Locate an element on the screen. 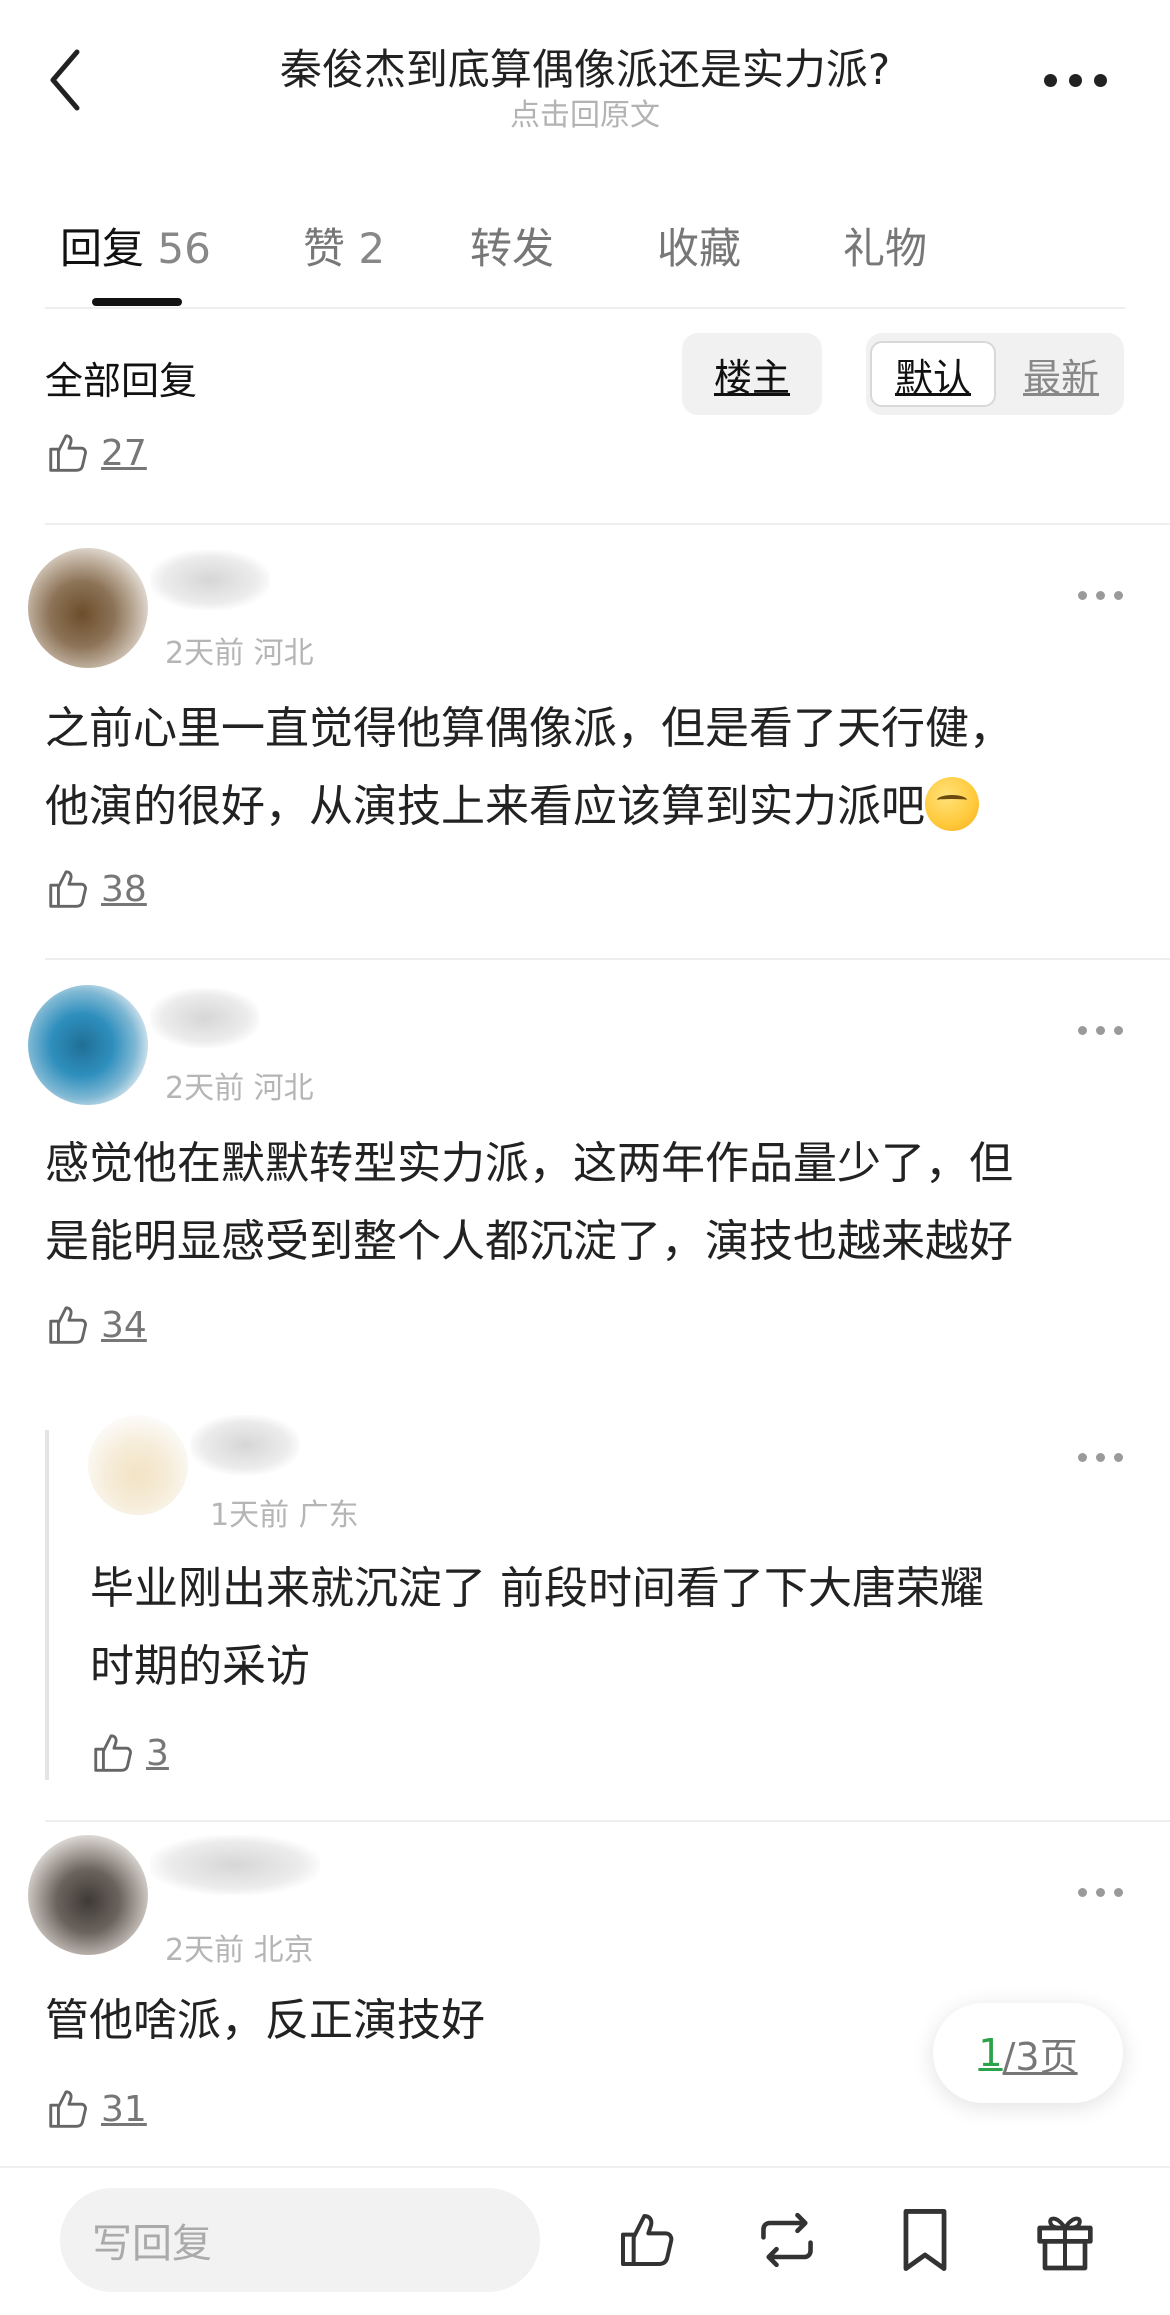 The image size is (1170, 2315). comment-line: 是能明显感受到整个人都沉淀了，演技也越来越好 is located at coordinates (529, 1241).